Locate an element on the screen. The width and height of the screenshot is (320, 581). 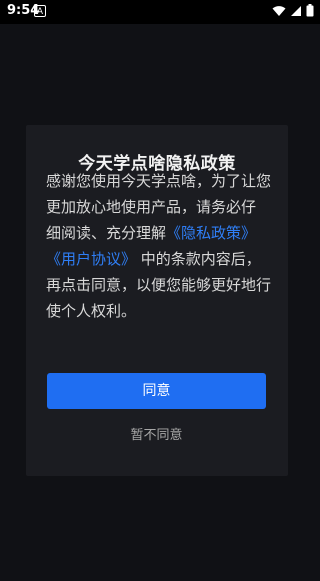
battery-icon is located at coordinates (310, 10).